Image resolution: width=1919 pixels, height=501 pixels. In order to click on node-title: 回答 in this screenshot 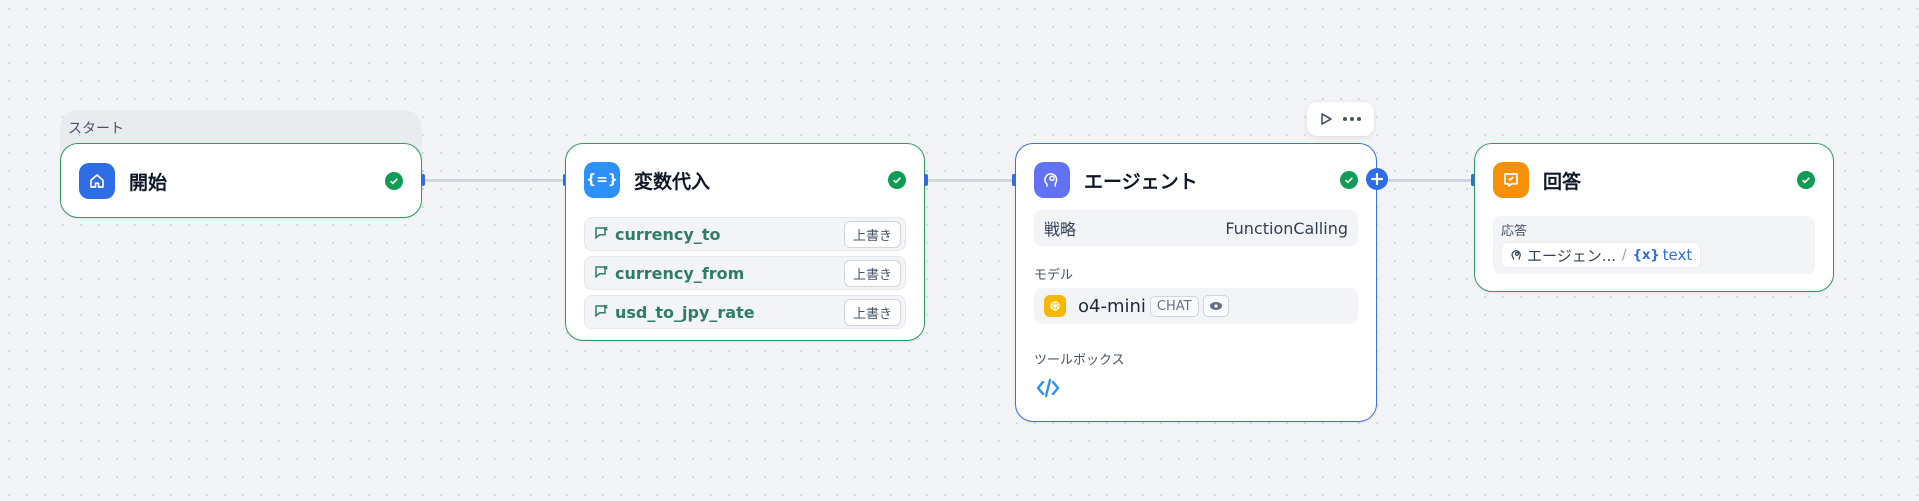, I will do `click(1562, 181)`.